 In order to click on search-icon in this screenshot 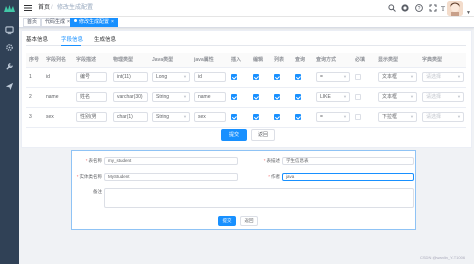, I will do `click(392, 8)`.